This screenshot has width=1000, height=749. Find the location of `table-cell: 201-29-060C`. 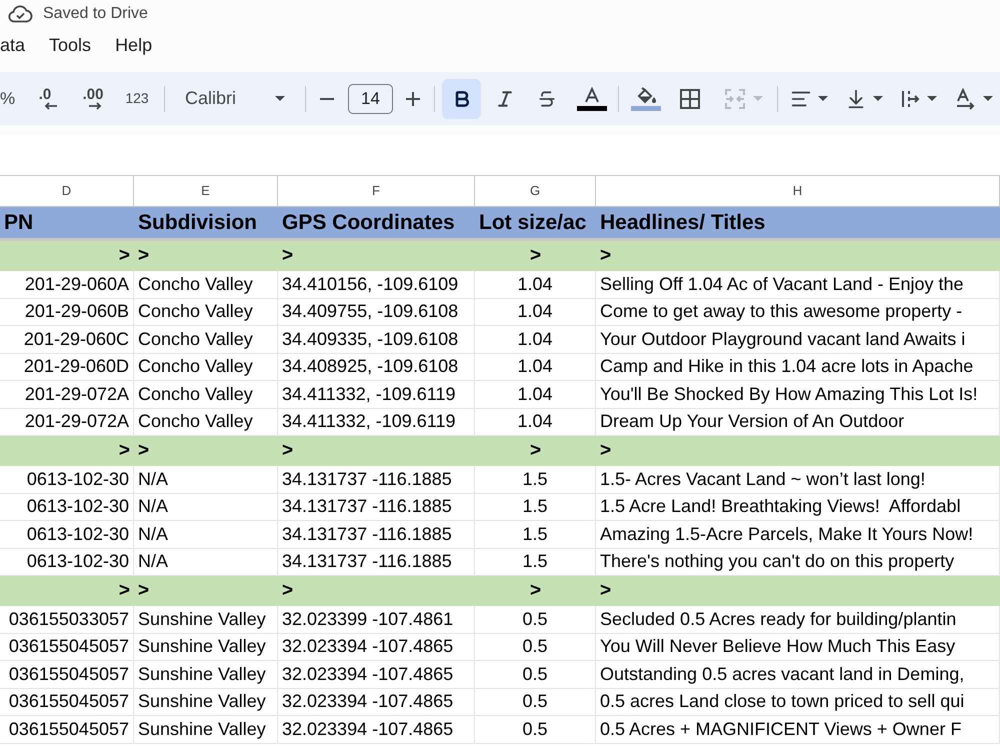

table-cell: 201-29-060C is located at coordinates (67, 340).